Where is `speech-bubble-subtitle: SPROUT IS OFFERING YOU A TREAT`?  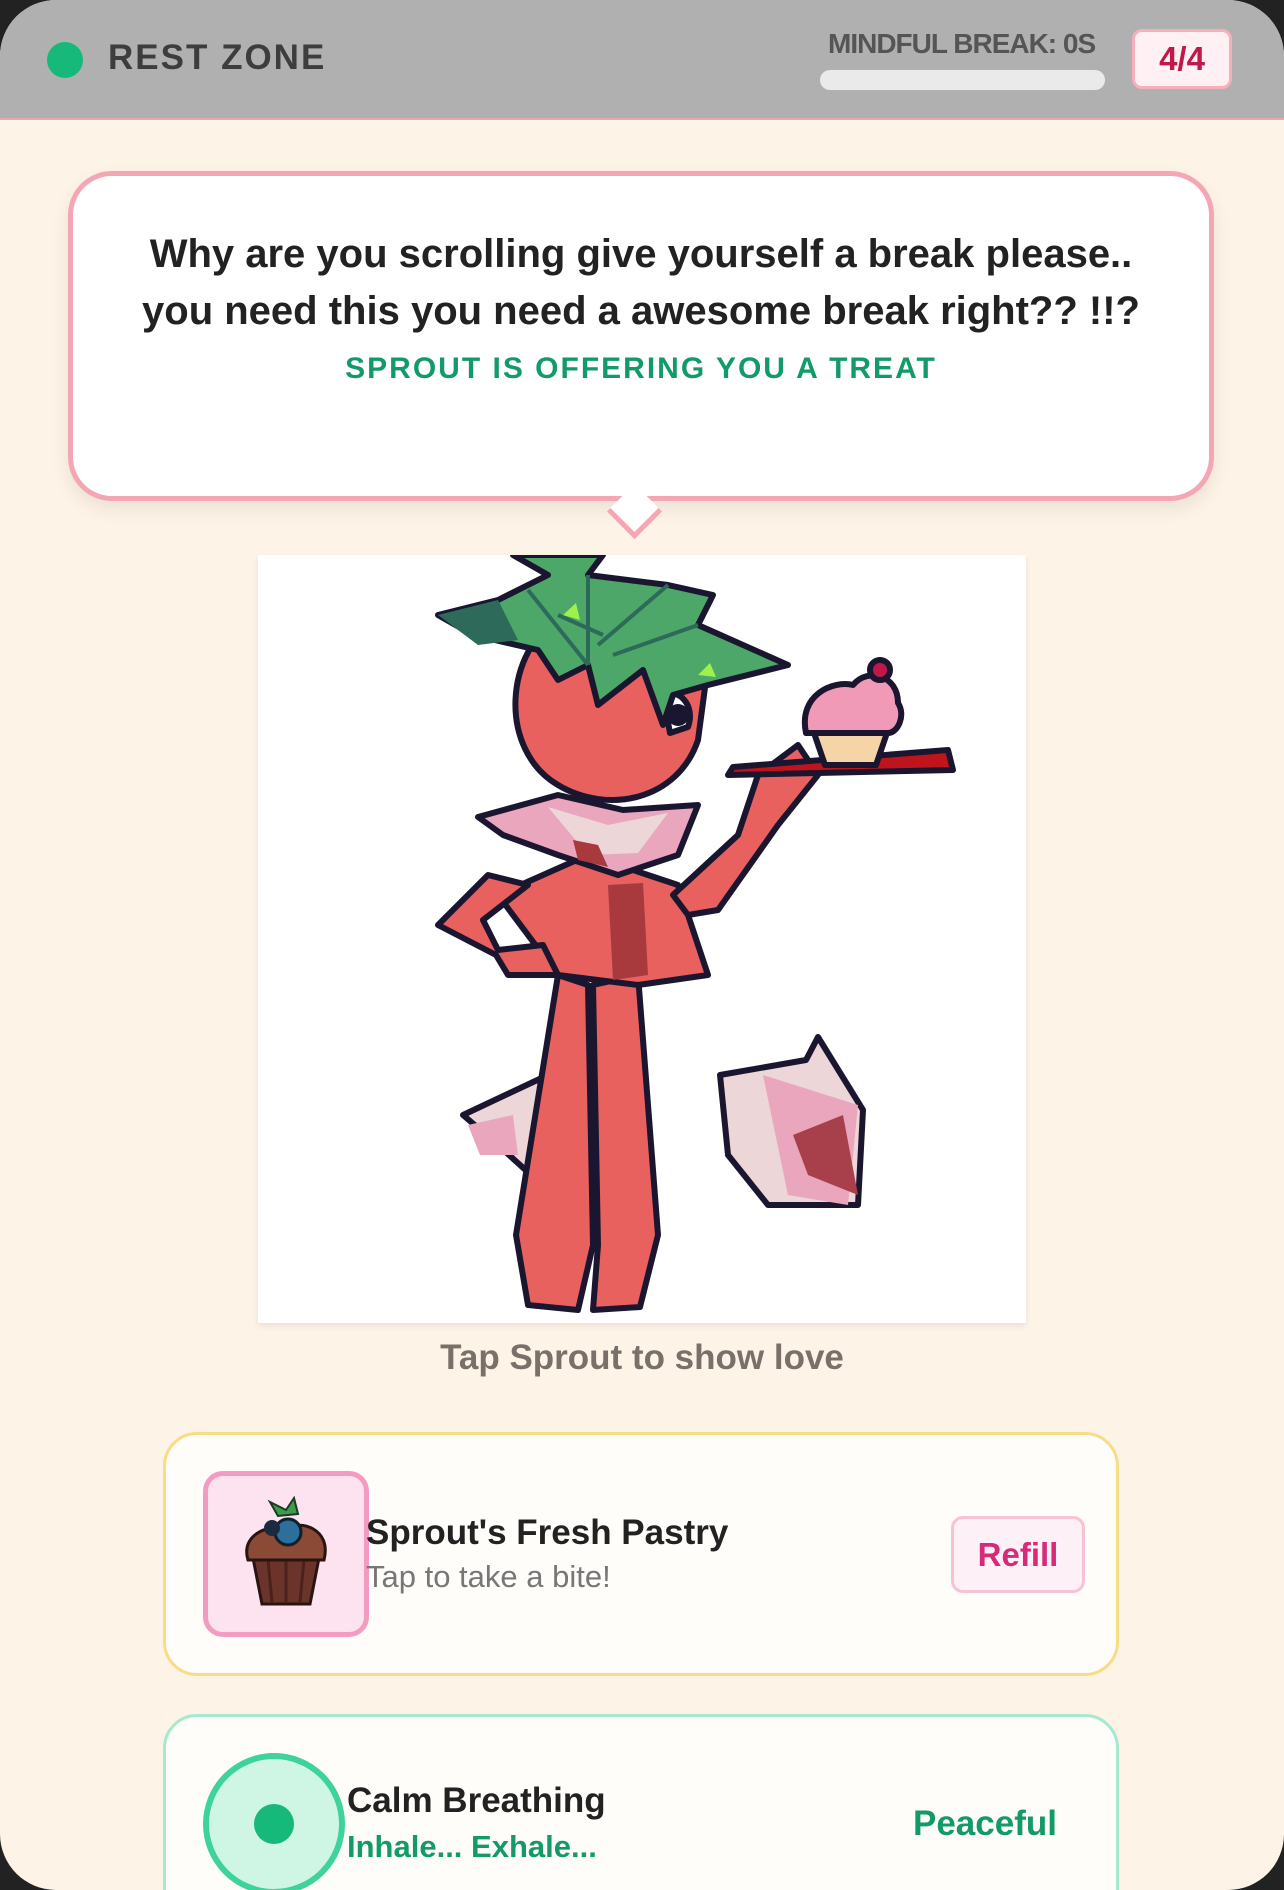 speech-bubble-subtitle: SPROUT IS OFFERING YOU A TREAT is located at coordinates (641, 368).